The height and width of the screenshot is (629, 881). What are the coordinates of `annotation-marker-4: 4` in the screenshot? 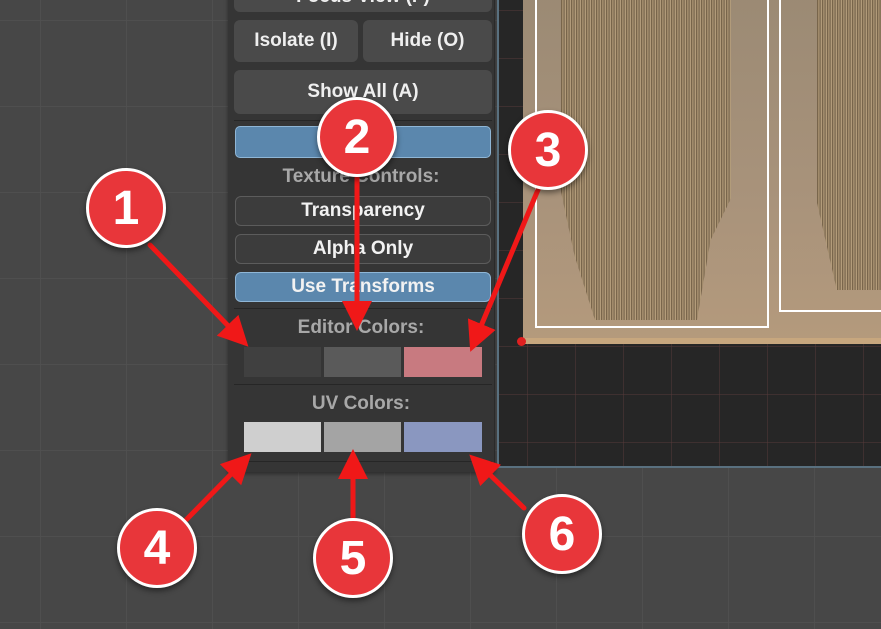 It's located at (157, 548).